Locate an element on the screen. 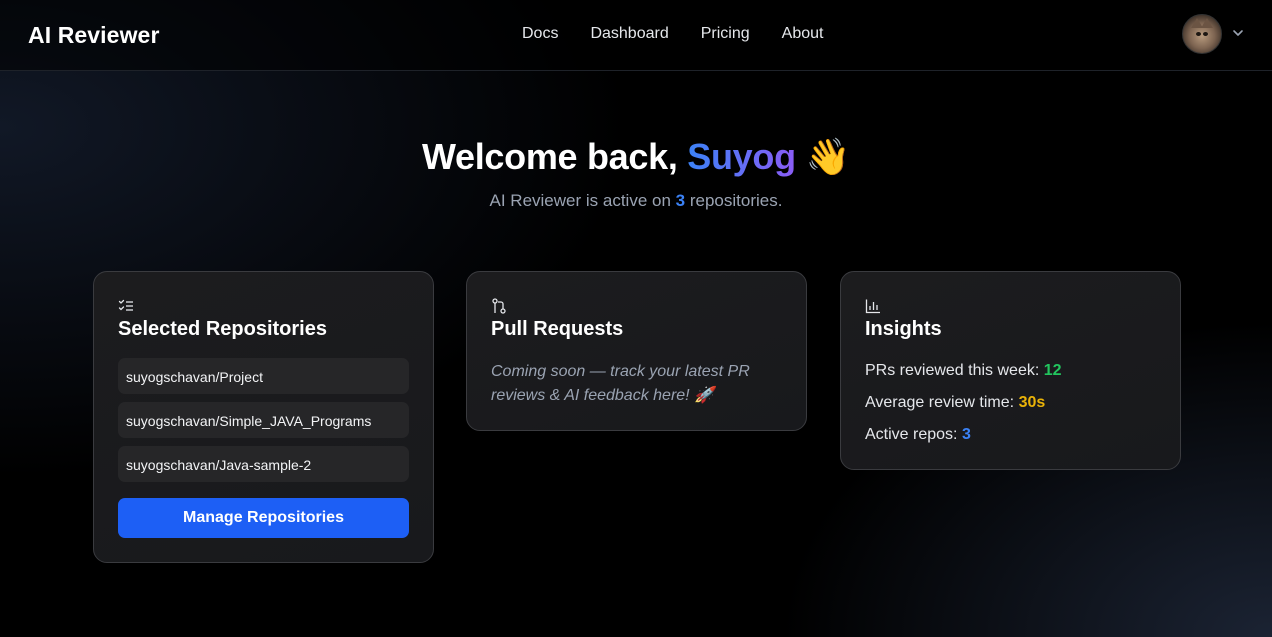 The width and height of the screenshot is (1272, 637). stat-label: Average review time: is located at coordinates (940, 402).